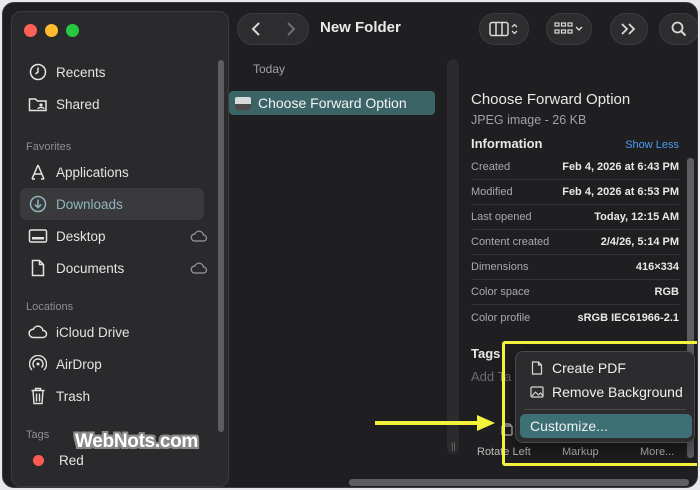  Describe the element at coordinates (453, 256) in the screenshot. I see `column-divider` at that location.